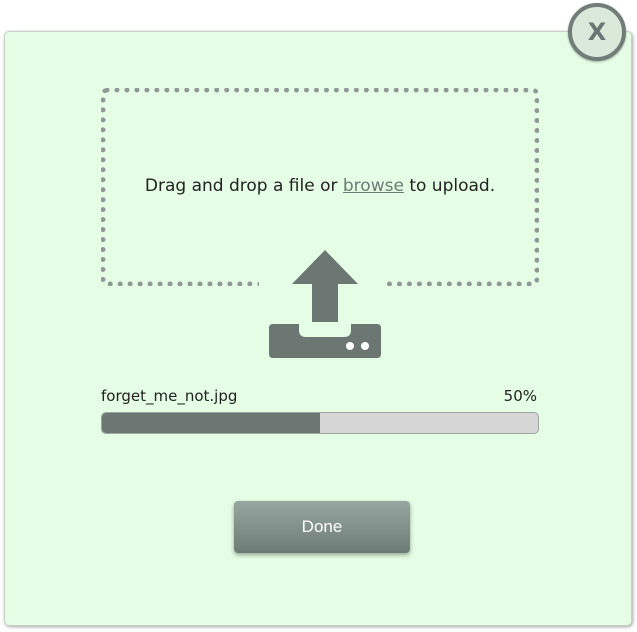 This screenshot has height=632, width=637. I want to click on close-icon: X, so click(597, 31).